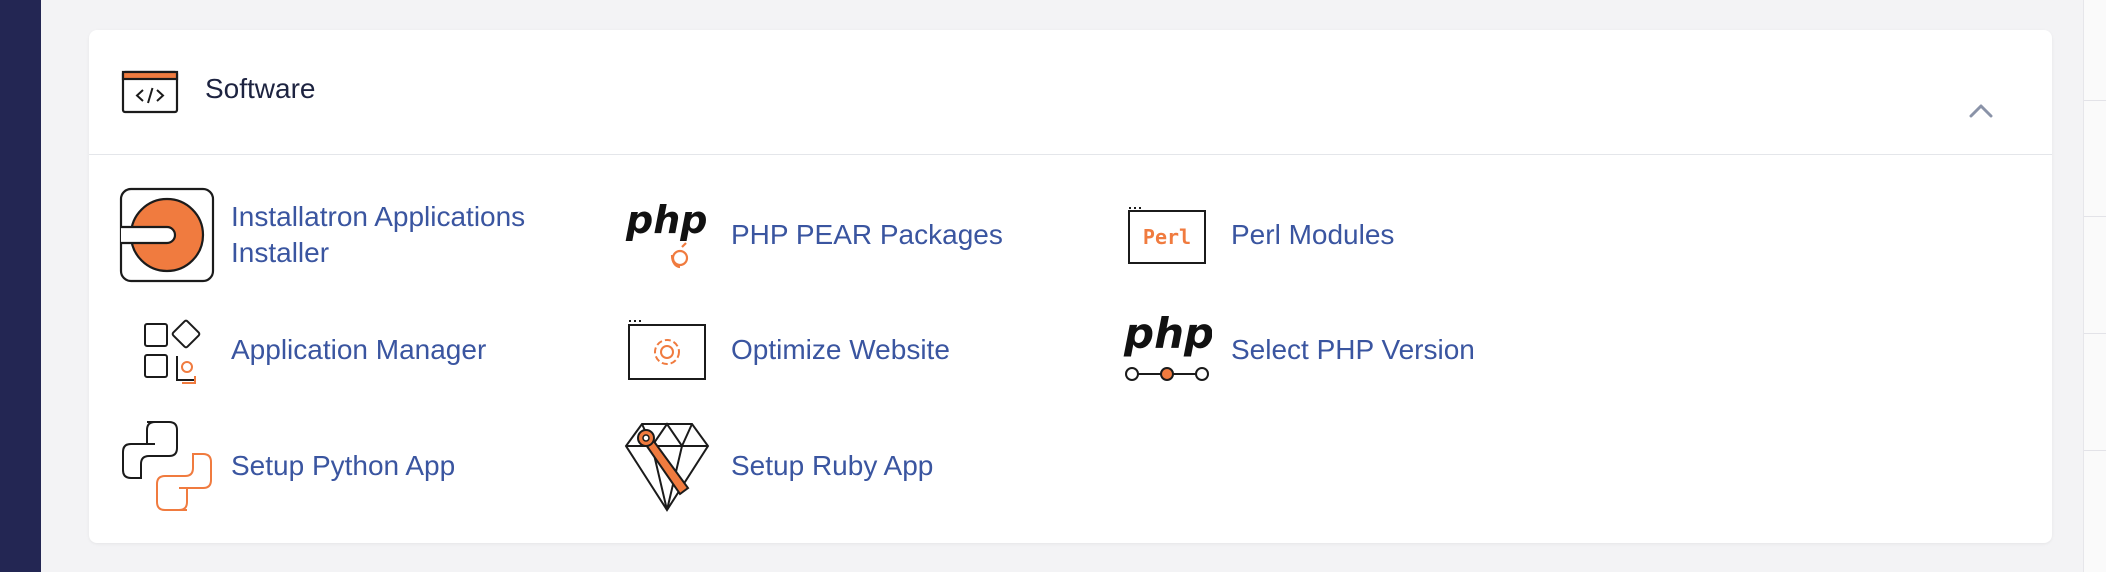  Describe the element at coordinates (378, 235) in the screenshot. I see `item-label: Installatron Applications Installer` at that location.